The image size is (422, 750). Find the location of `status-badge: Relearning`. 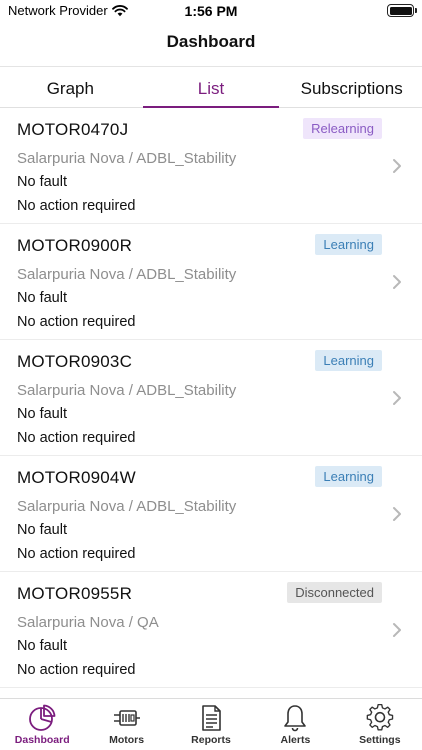

status-badge: Relearning is located at coordinates (342, 128).